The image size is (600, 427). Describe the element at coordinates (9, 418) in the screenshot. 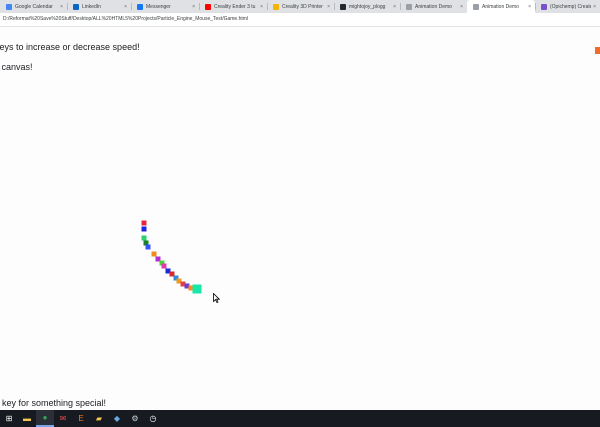

I see `windows-icon: ⊞` at that location.